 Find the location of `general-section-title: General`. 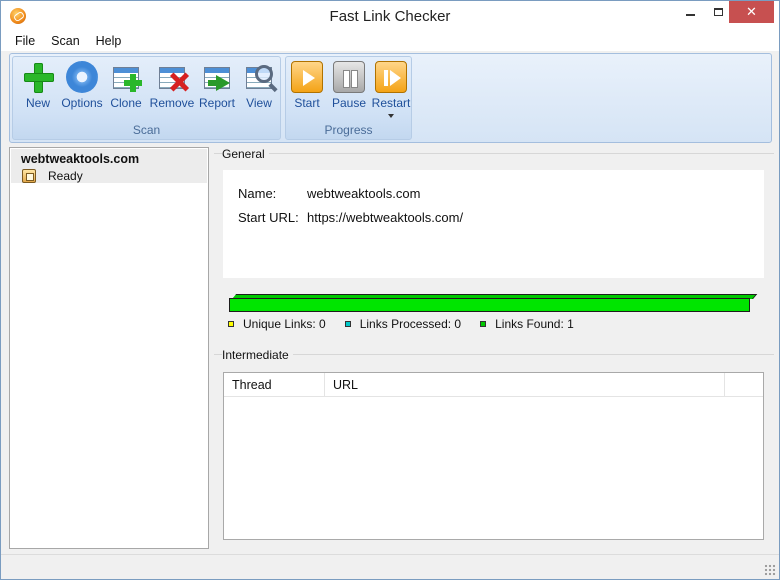

general-section-title: General is located at coordinates (245, 154).